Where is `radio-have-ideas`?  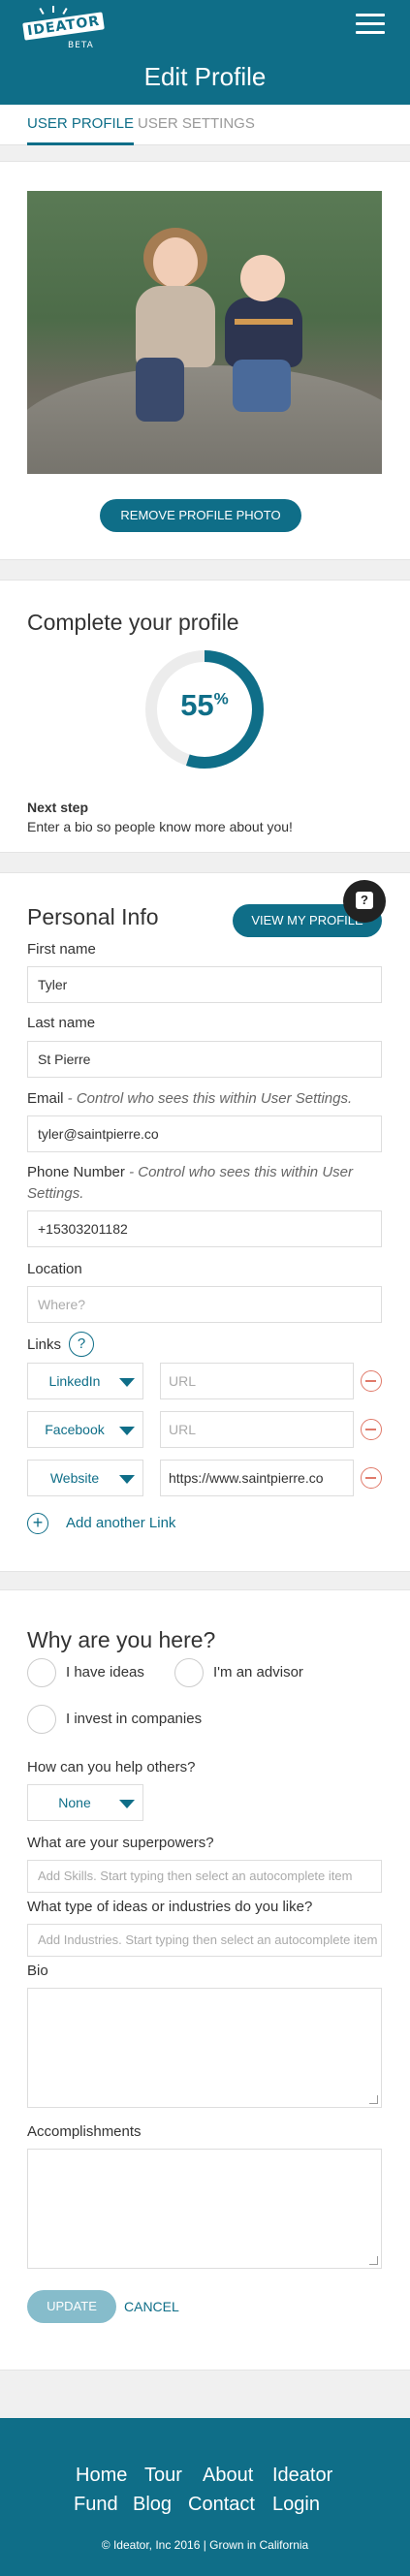
radio-have-ideas is located at coordinates (41, 1672).